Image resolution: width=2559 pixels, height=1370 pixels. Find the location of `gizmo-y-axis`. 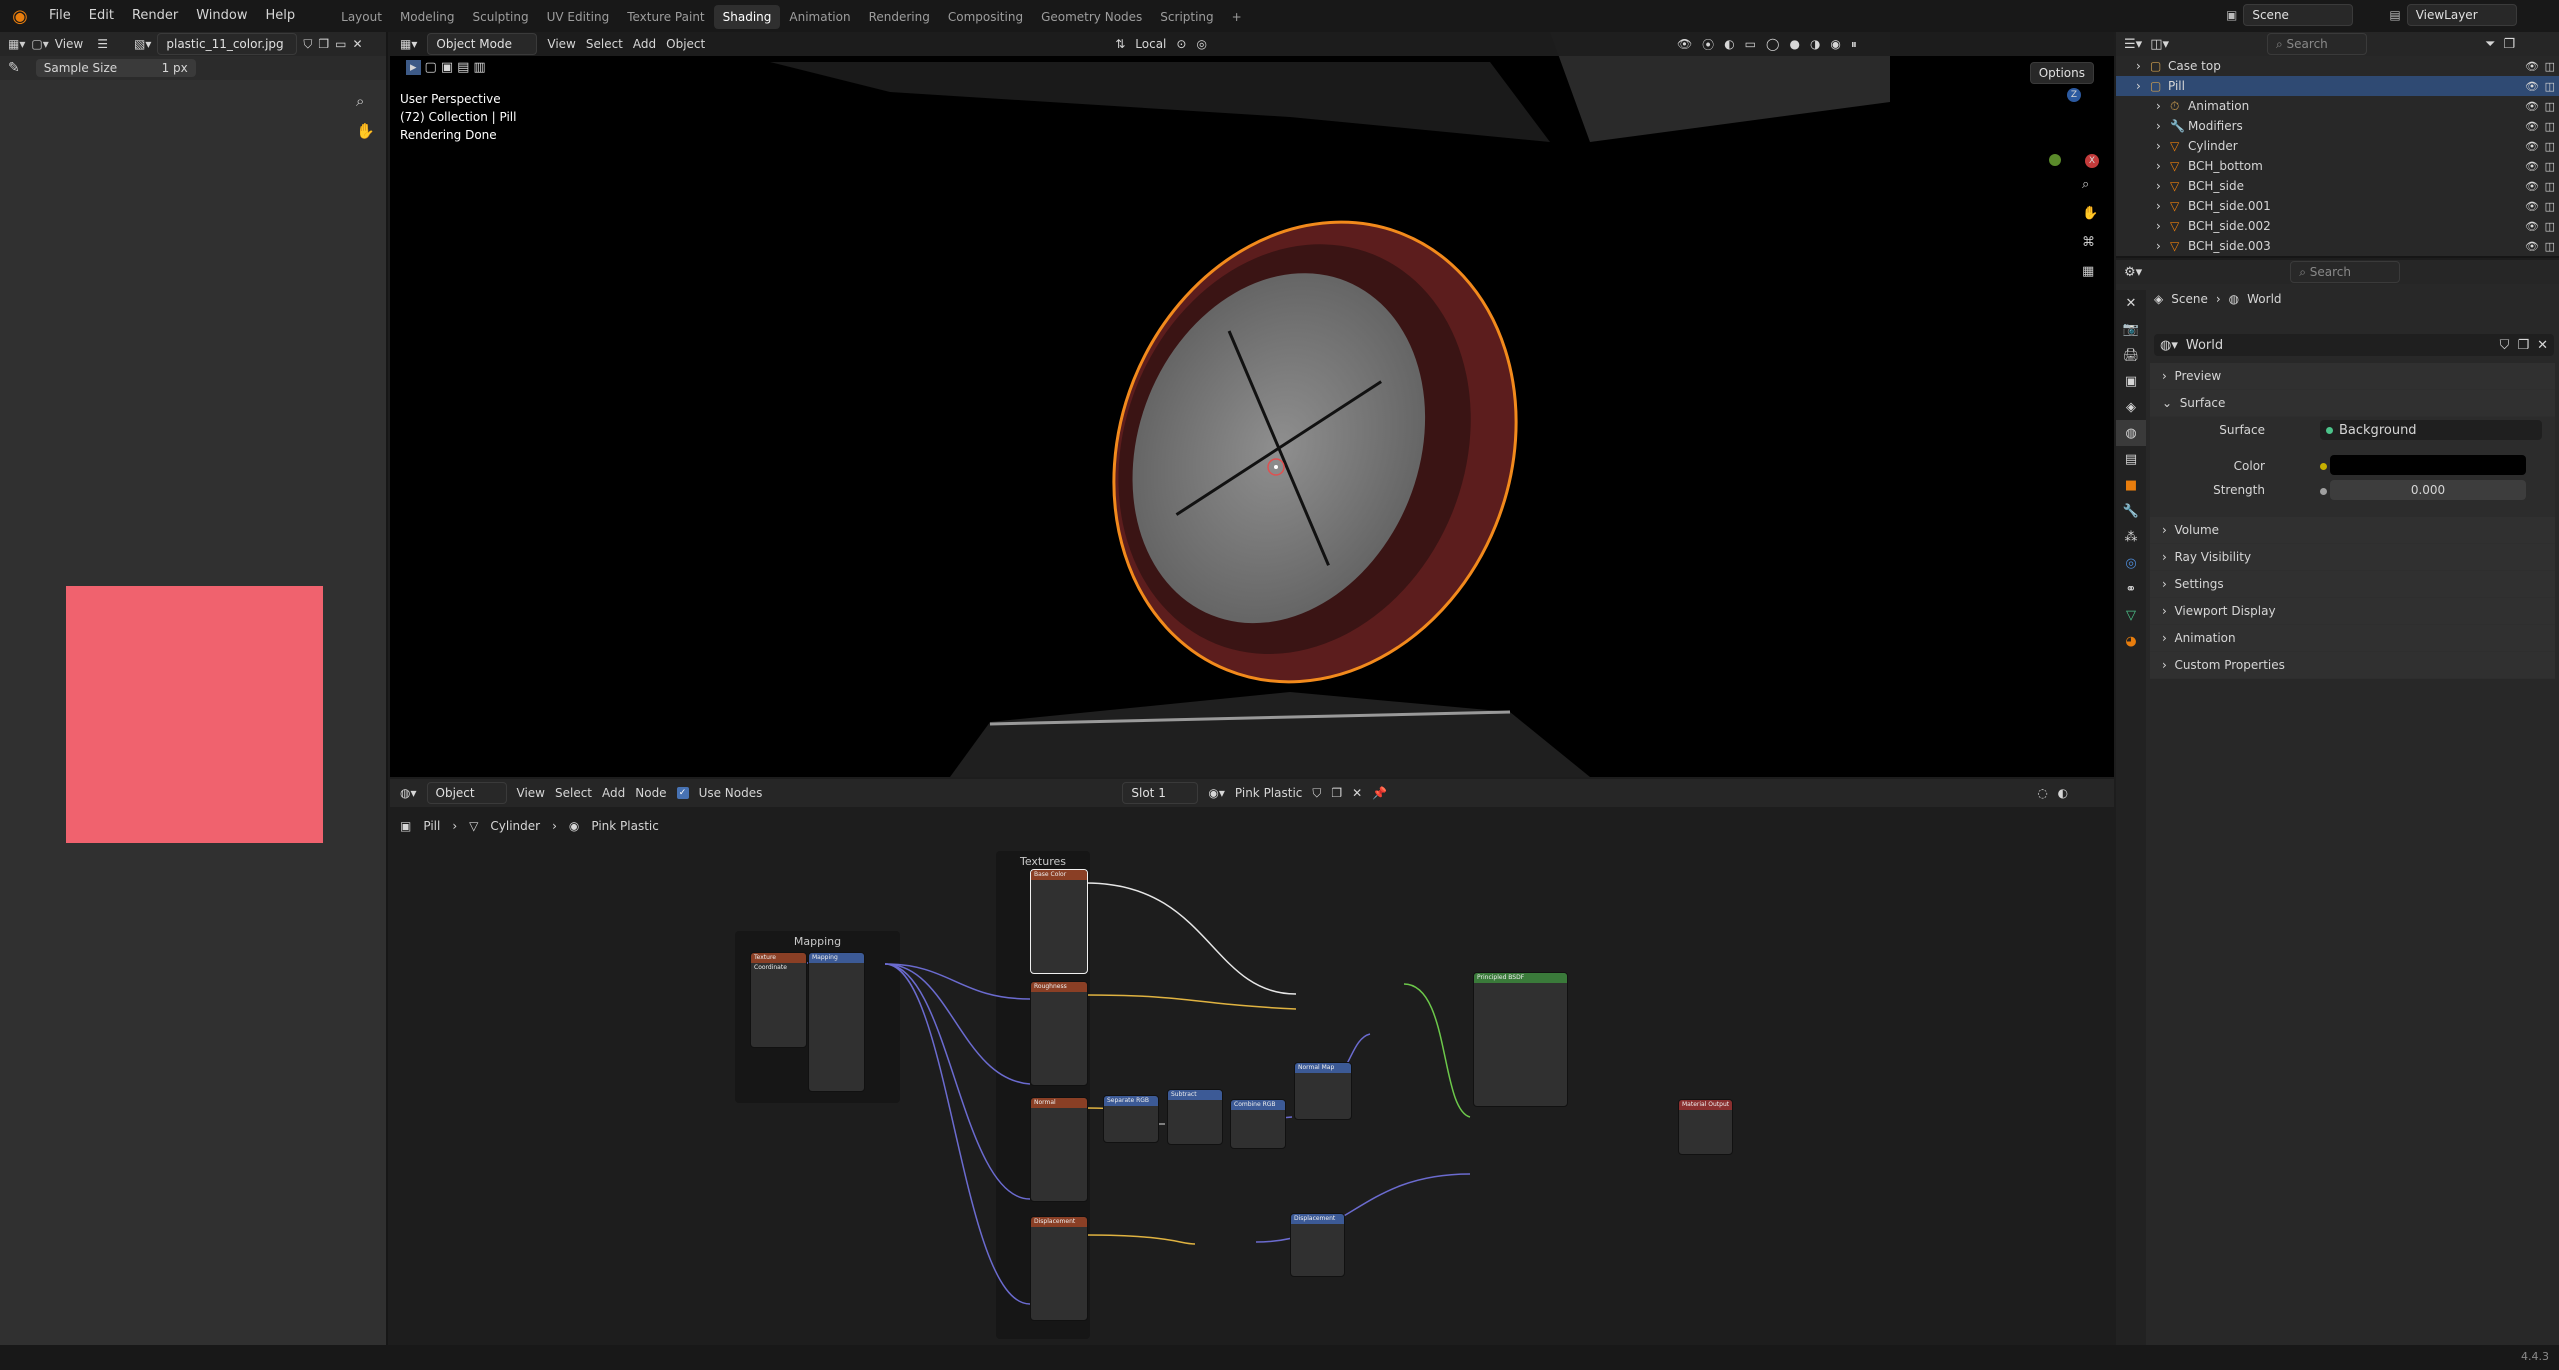

gizmo-y-axis is located at coordinates (2055, 160).